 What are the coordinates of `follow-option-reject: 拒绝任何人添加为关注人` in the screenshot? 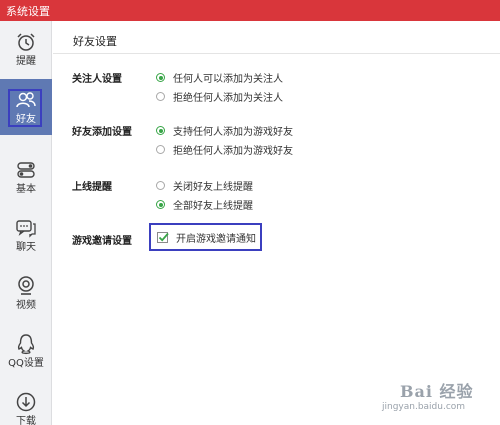 It's located at (219, 96).